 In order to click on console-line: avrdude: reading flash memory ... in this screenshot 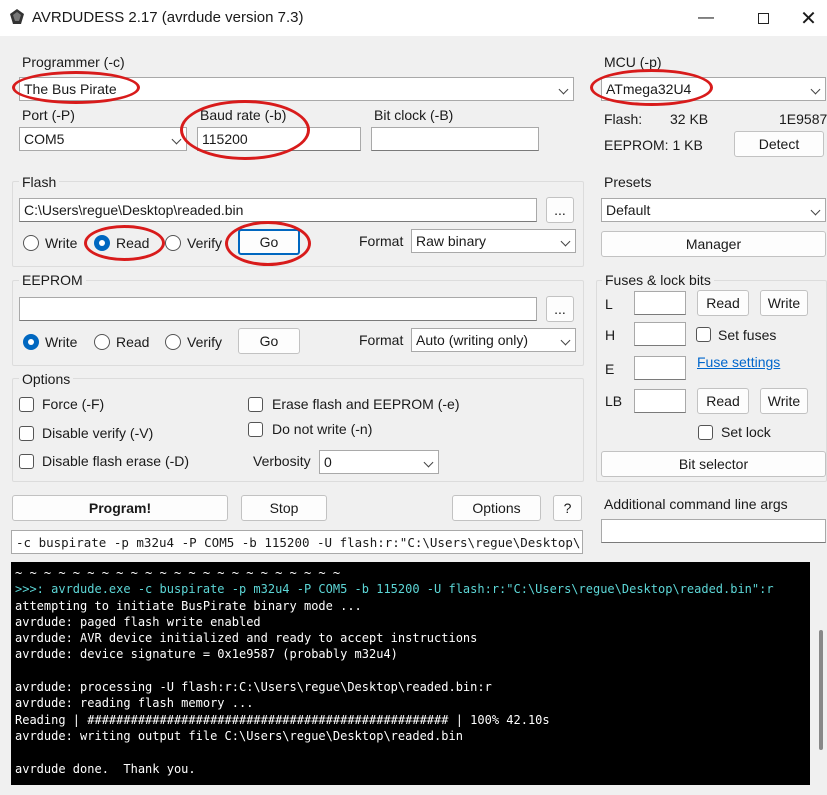, I will do `click(134, 703)`.